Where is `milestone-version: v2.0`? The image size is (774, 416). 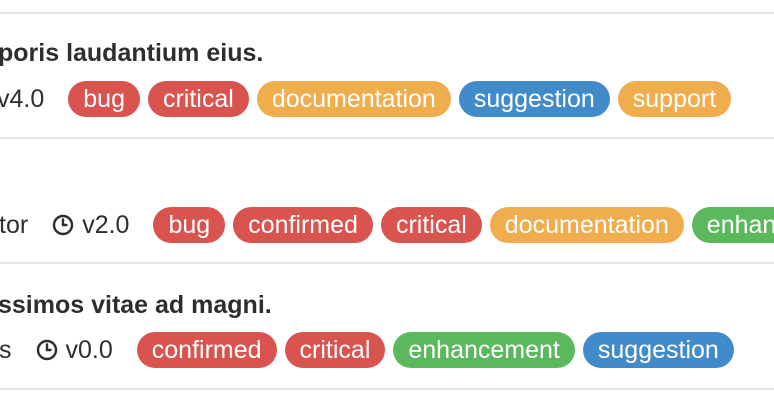
milestone-version: v2.0 is located at coordinates (106, 224).